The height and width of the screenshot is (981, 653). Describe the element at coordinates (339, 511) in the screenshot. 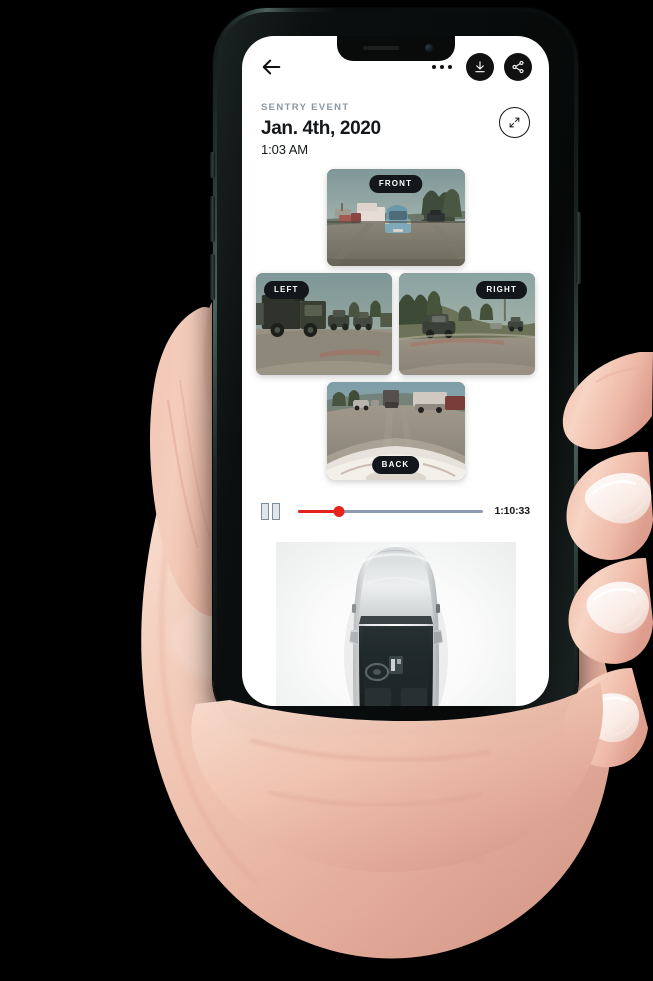

I see `timeline-knob` at that location.